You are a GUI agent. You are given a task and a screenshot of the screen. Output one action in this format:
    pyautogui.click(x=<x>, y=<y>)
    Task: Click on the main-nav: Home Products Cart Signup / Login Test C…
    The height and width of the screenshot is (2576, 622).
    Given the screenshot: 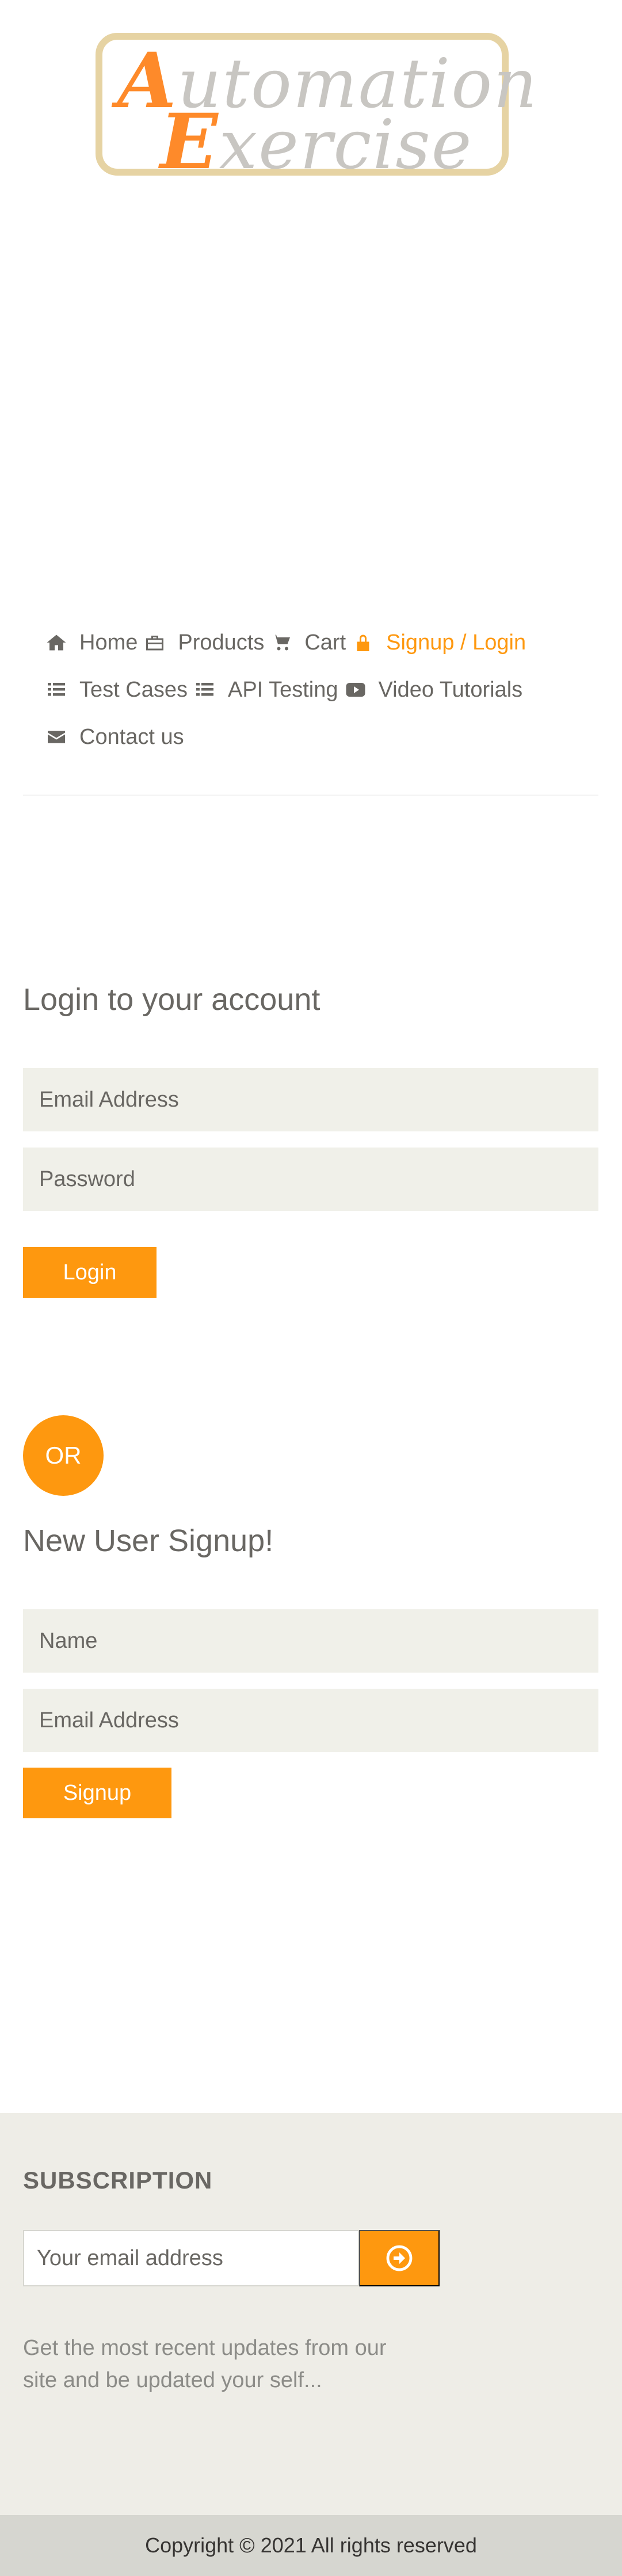 What is the action you would take?
    pyautogui.click(x=316, y=690)
    